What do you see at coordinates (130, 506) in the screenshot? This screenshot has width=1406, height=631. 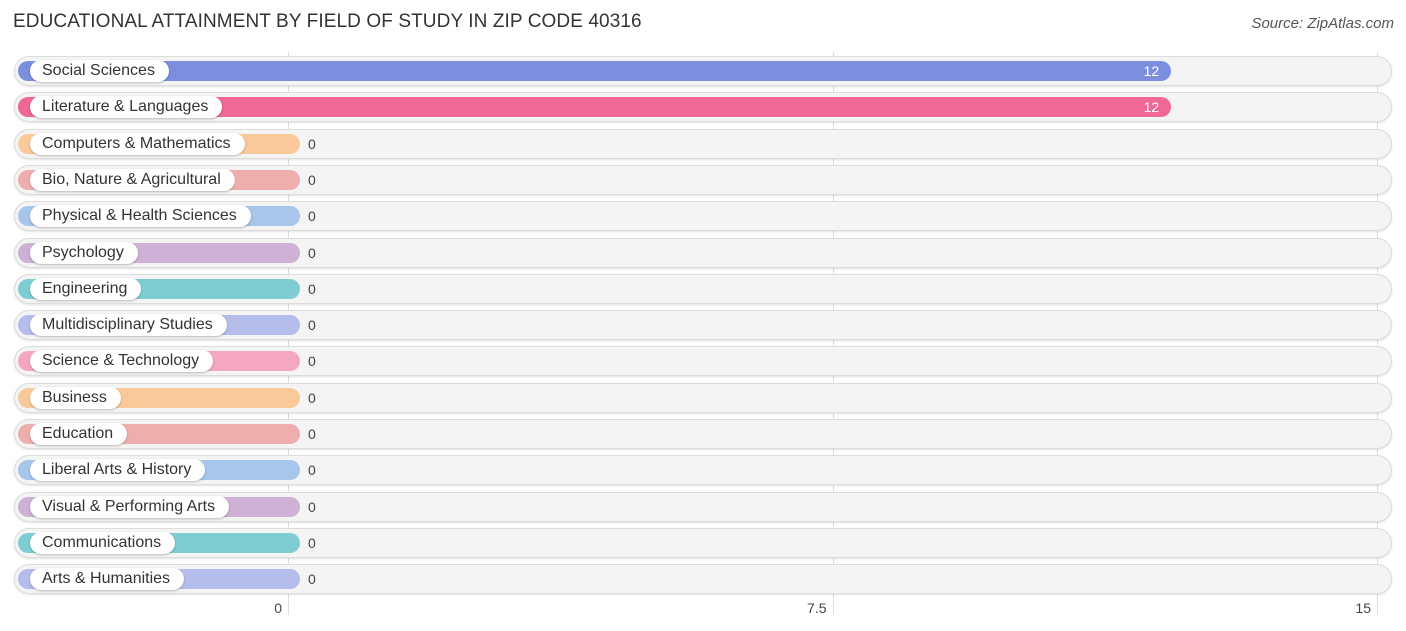 I see `category-label: Visual & Performing Arts` at bounding box center [130, 506].